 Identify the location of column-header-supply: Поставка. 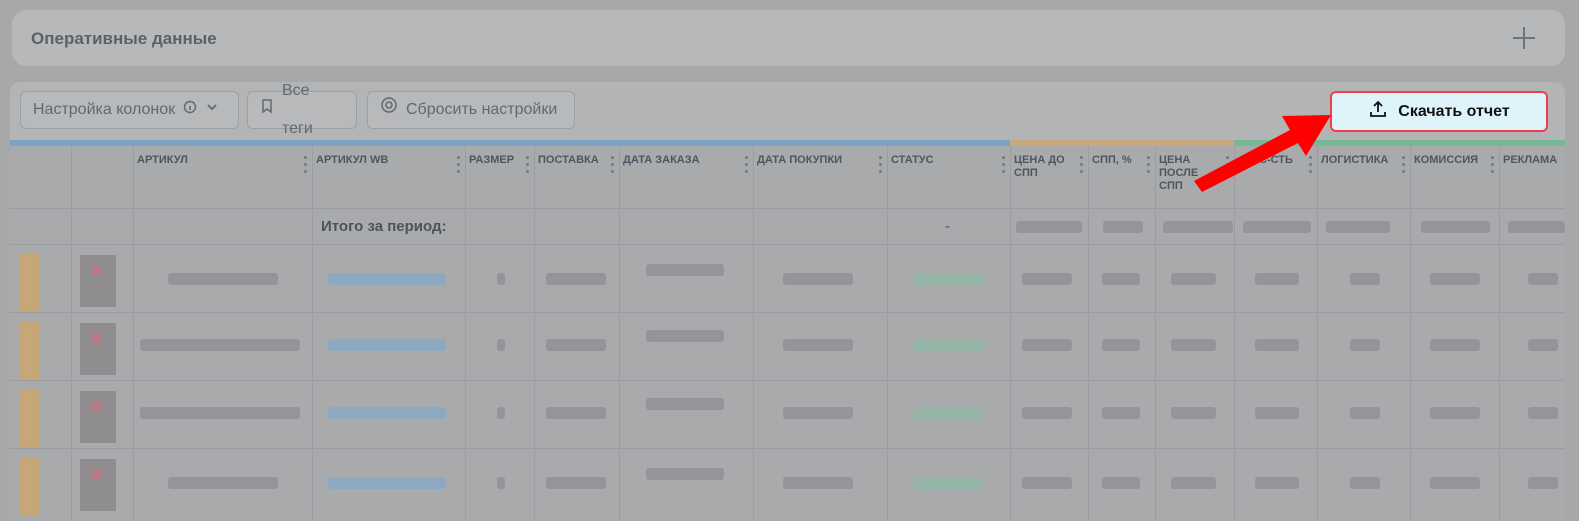
(577, 177).